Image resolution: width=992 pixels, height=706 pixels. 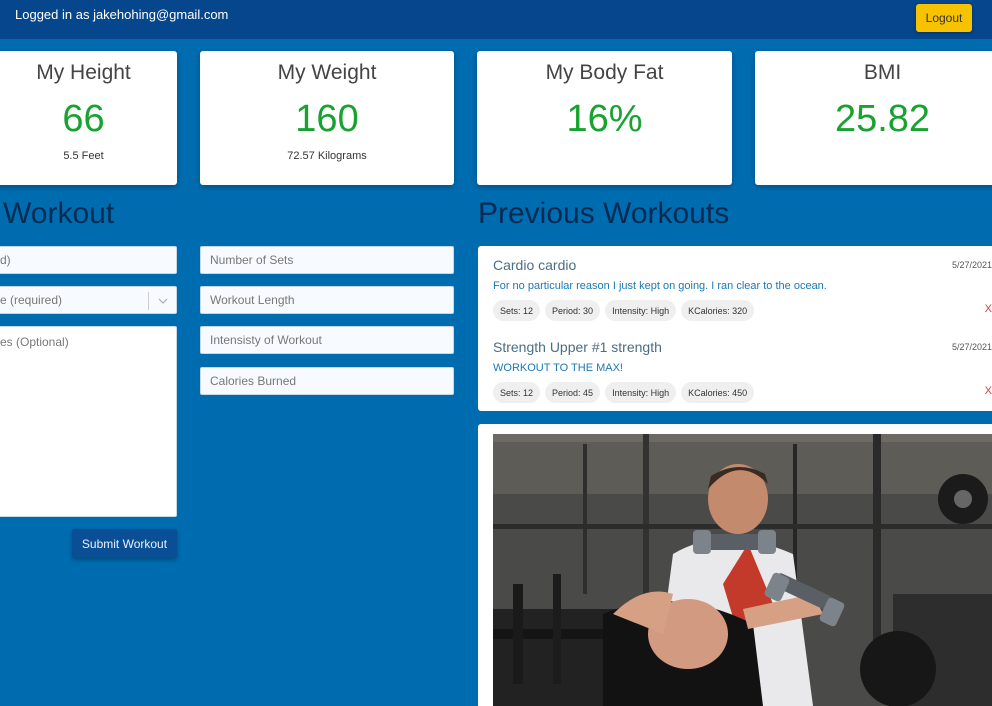 I want to click on kcalories-chip: KCalories: 320, so click(x=718, y=310).